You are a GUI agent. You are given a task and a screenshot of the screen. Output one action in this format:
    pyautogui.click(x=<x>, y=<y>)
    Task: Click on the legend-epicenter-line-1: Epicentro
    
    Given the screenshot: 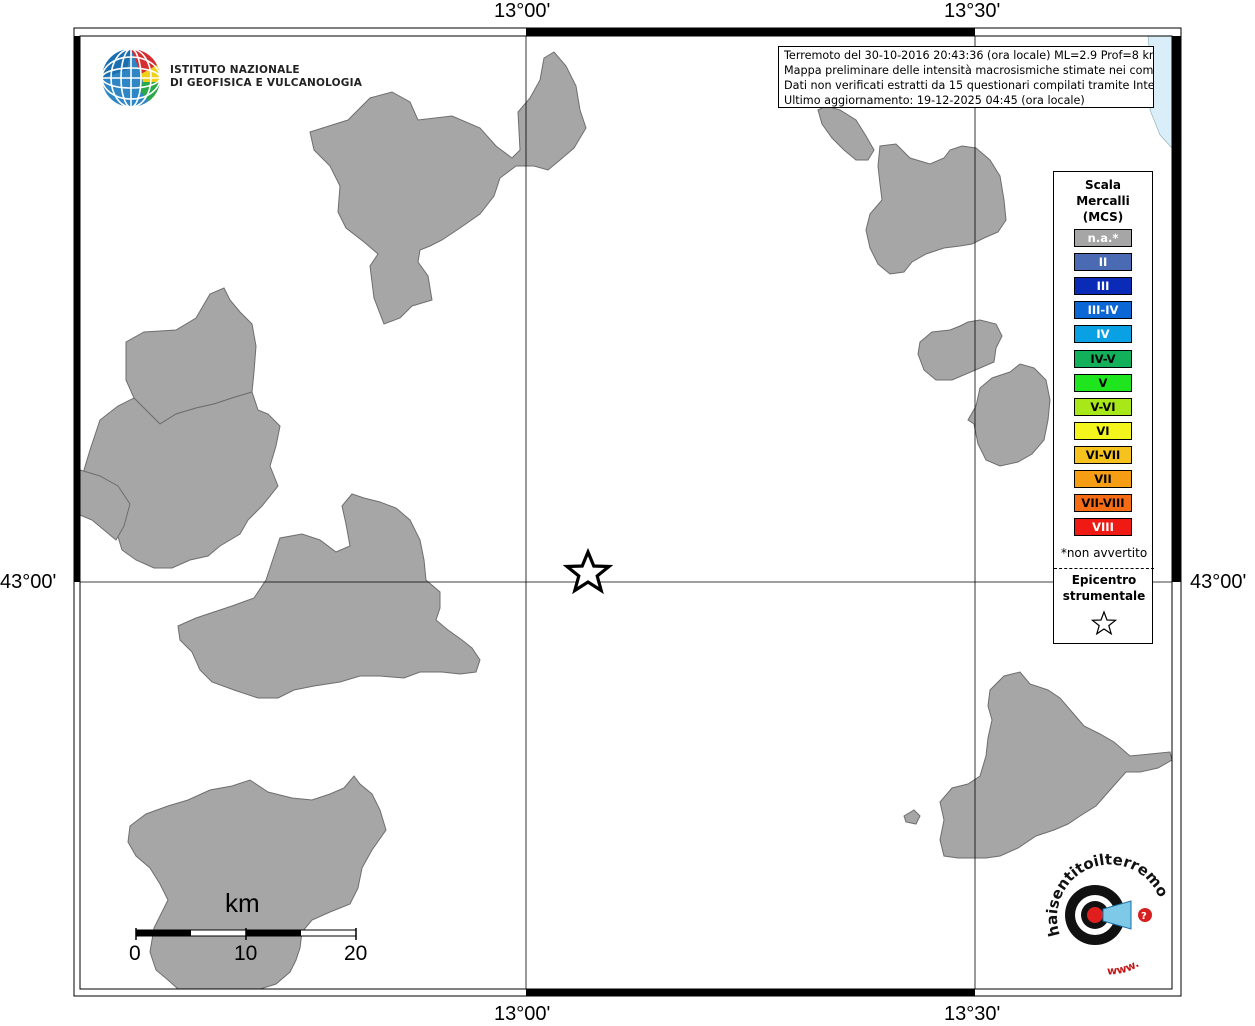 What is the action you would take?
    pyautogui.click(x=1104, y=580)
    